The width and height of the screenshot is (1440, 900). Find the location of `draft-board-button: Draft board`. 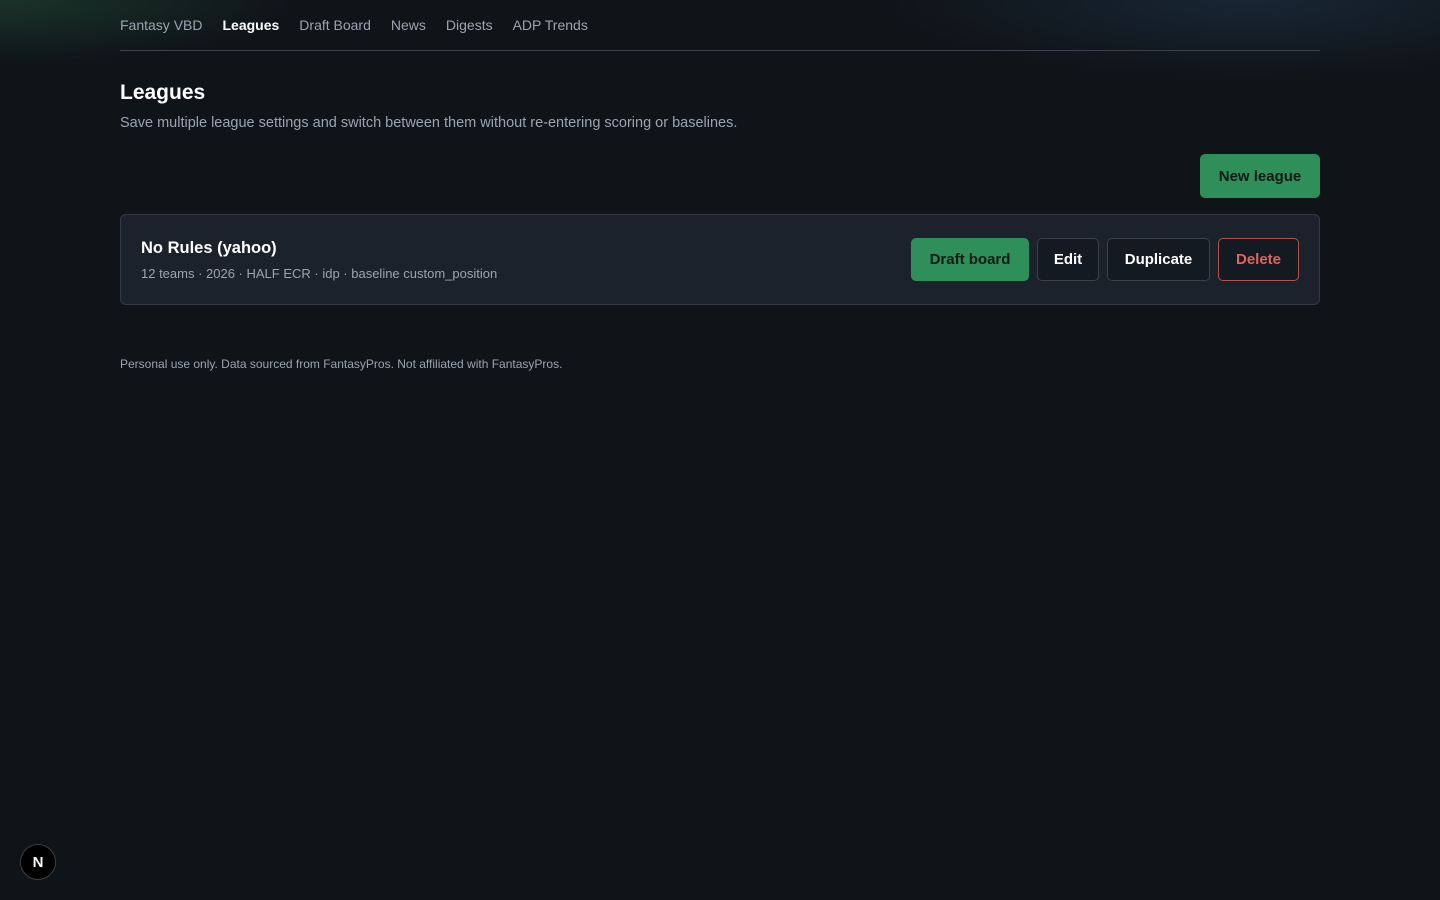

draft-board-button: Draft board is located at coordinates (970, 259).